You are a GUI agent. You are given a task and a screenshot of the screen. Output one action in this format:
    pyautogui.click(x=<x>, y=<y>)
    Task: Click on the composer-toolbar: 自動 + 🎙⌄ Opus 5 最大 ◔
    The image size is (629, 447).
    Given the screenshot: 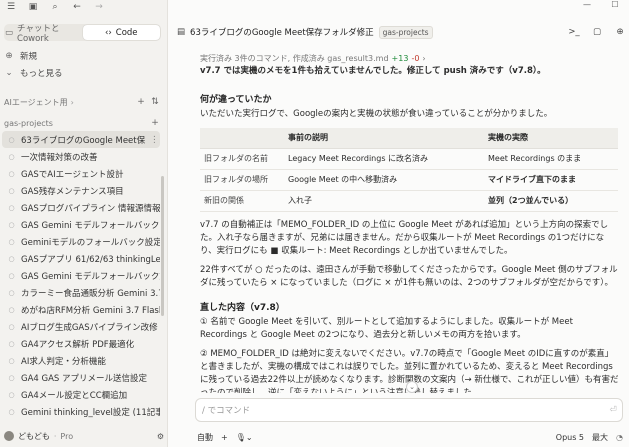 What is the action you would take?
    pyautogui.click(x=410, y=437)
    